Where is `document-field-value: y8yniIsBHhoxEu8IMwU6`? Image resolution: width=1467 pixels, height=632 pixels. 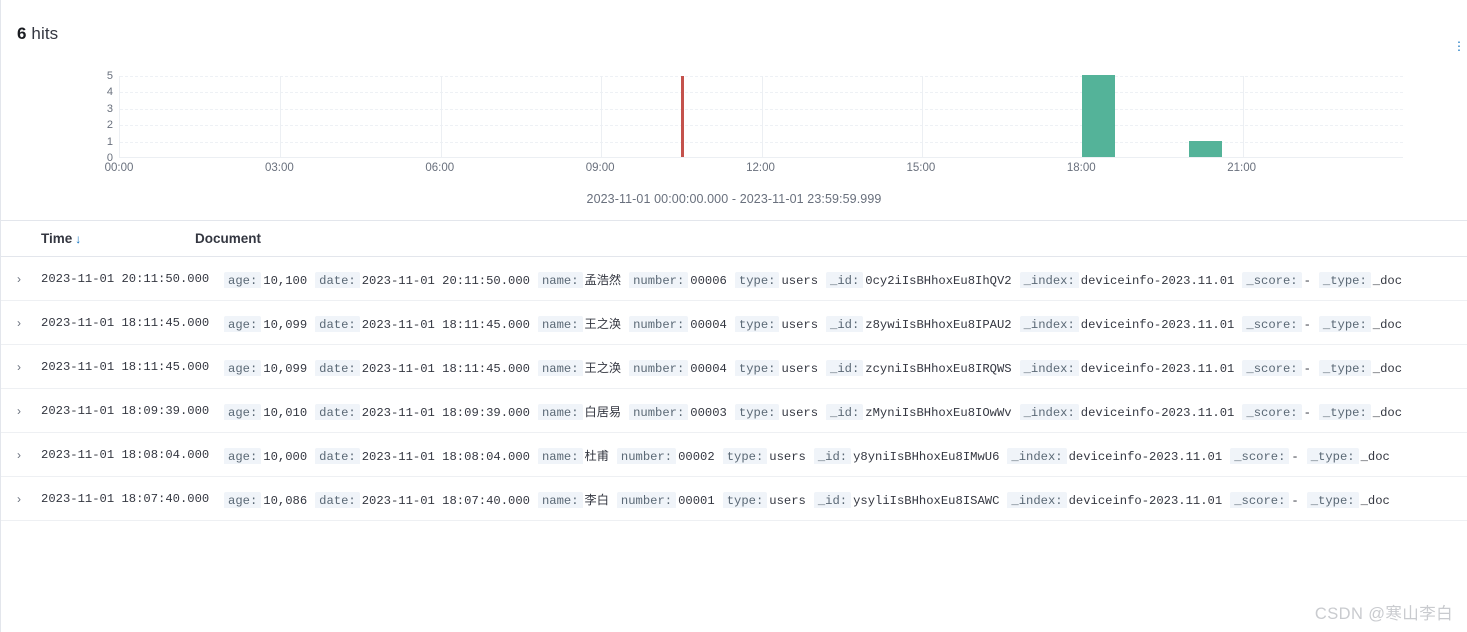
document-field-value: y8yniIsBHhoxEu8IMwU6 is located at coordinates (926, 456).